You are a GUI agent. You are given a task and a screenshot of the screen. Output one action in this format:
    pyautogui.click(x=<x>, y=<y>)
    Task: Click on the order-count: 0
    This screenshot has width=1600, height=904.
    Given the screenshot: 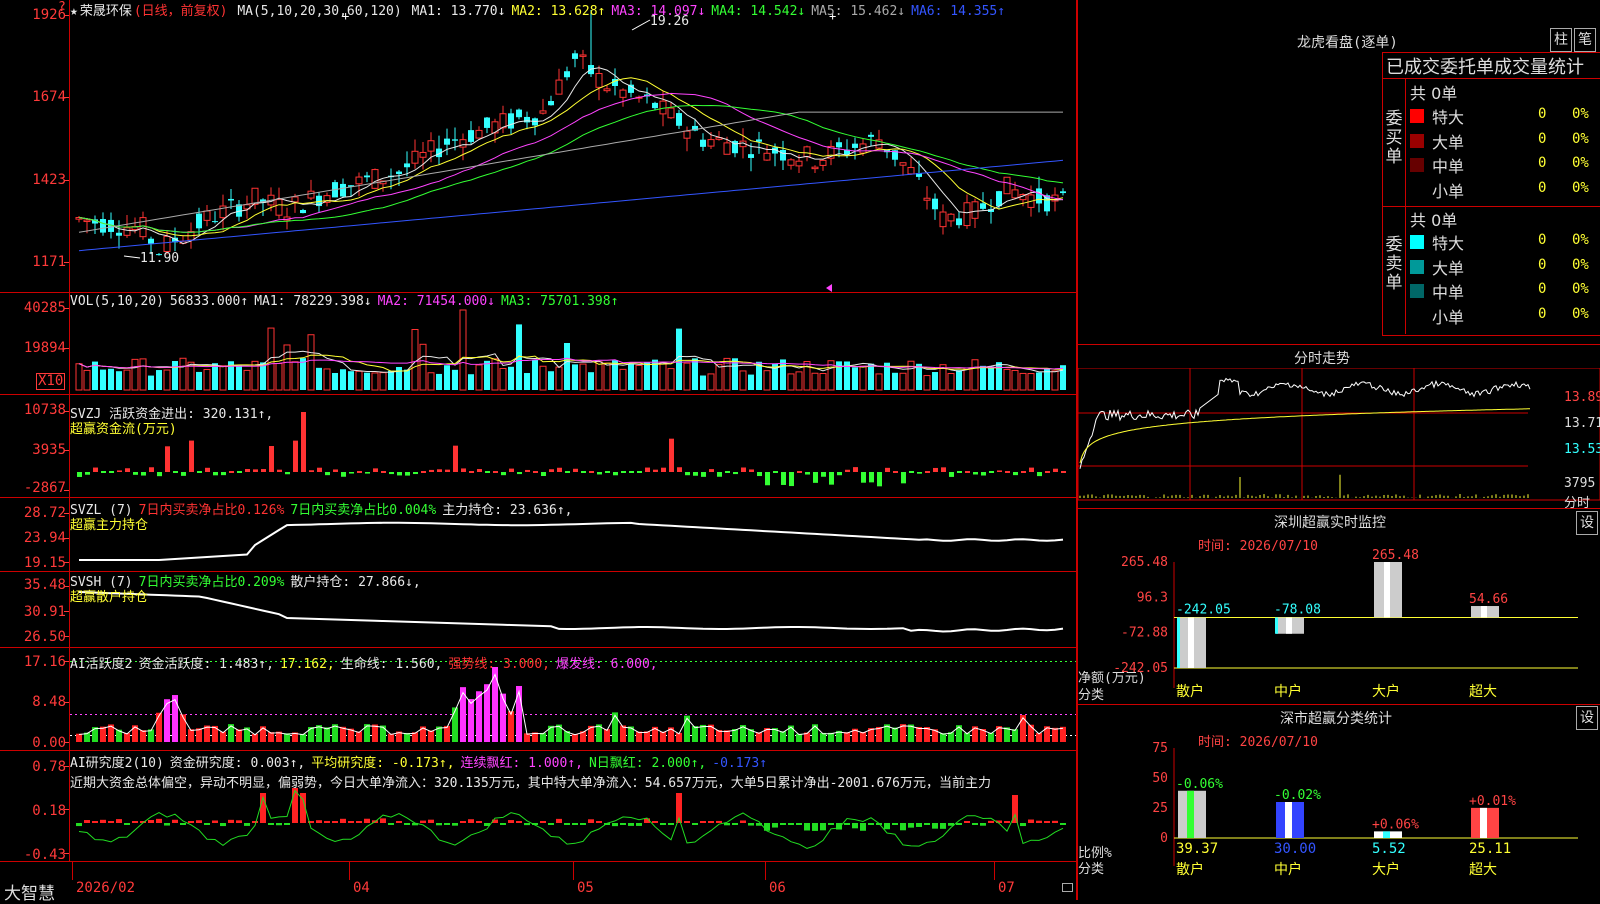 What is the action you would take?
    pyautogui.click(x=1542, y=289)
    